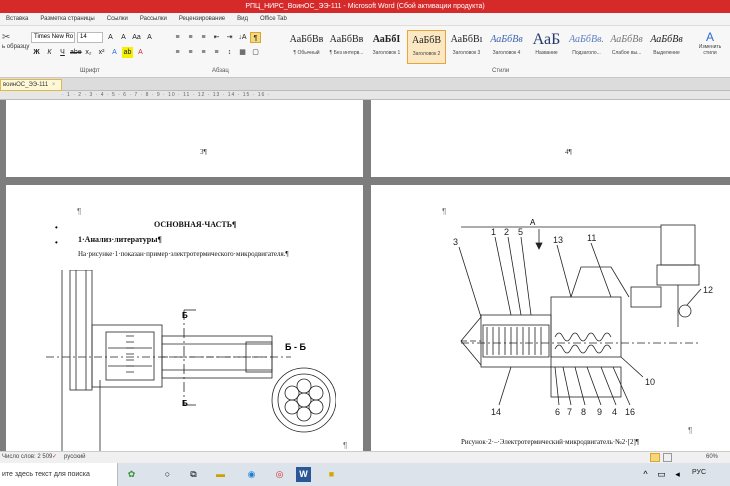  Describe the element at coordinates (190, 52) in the screenshot. I see `align-center-button: ≡` at that location.